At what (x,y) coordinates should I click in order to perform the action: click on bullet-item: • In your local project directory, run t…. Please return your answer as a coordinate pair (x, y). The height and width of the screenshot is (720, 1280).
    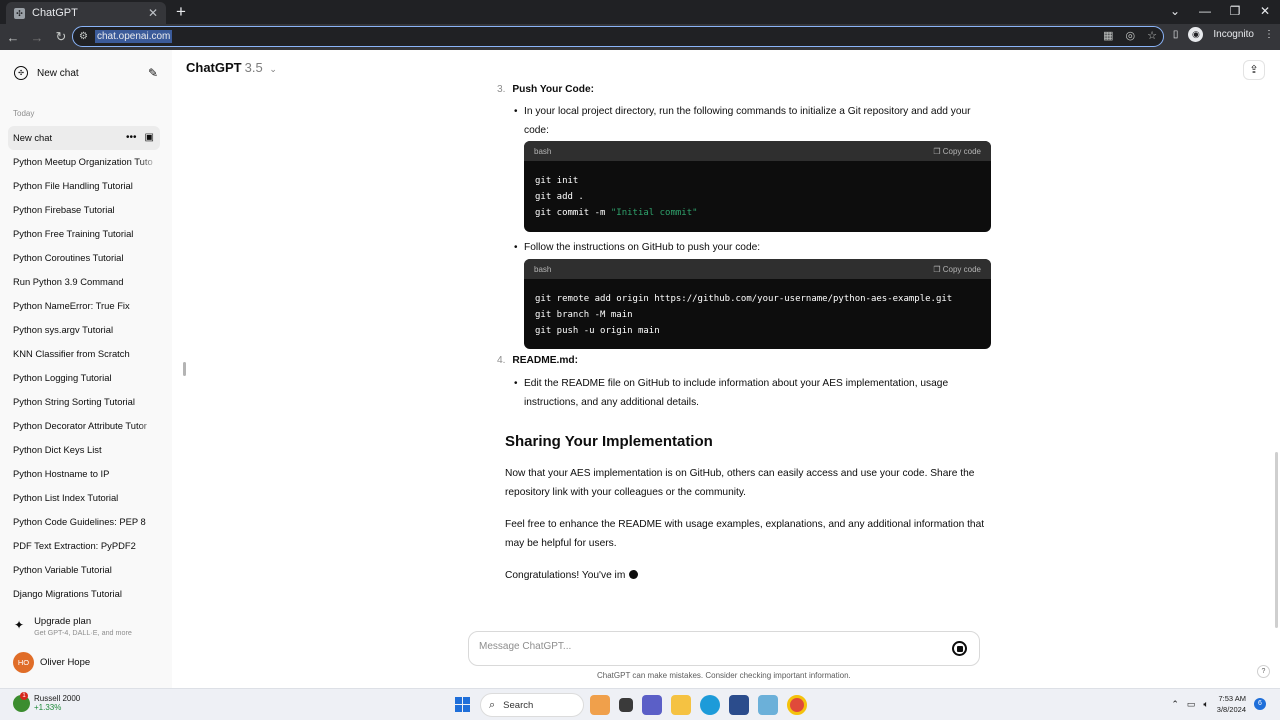
    Looking at the image, I should click on (749, 121).